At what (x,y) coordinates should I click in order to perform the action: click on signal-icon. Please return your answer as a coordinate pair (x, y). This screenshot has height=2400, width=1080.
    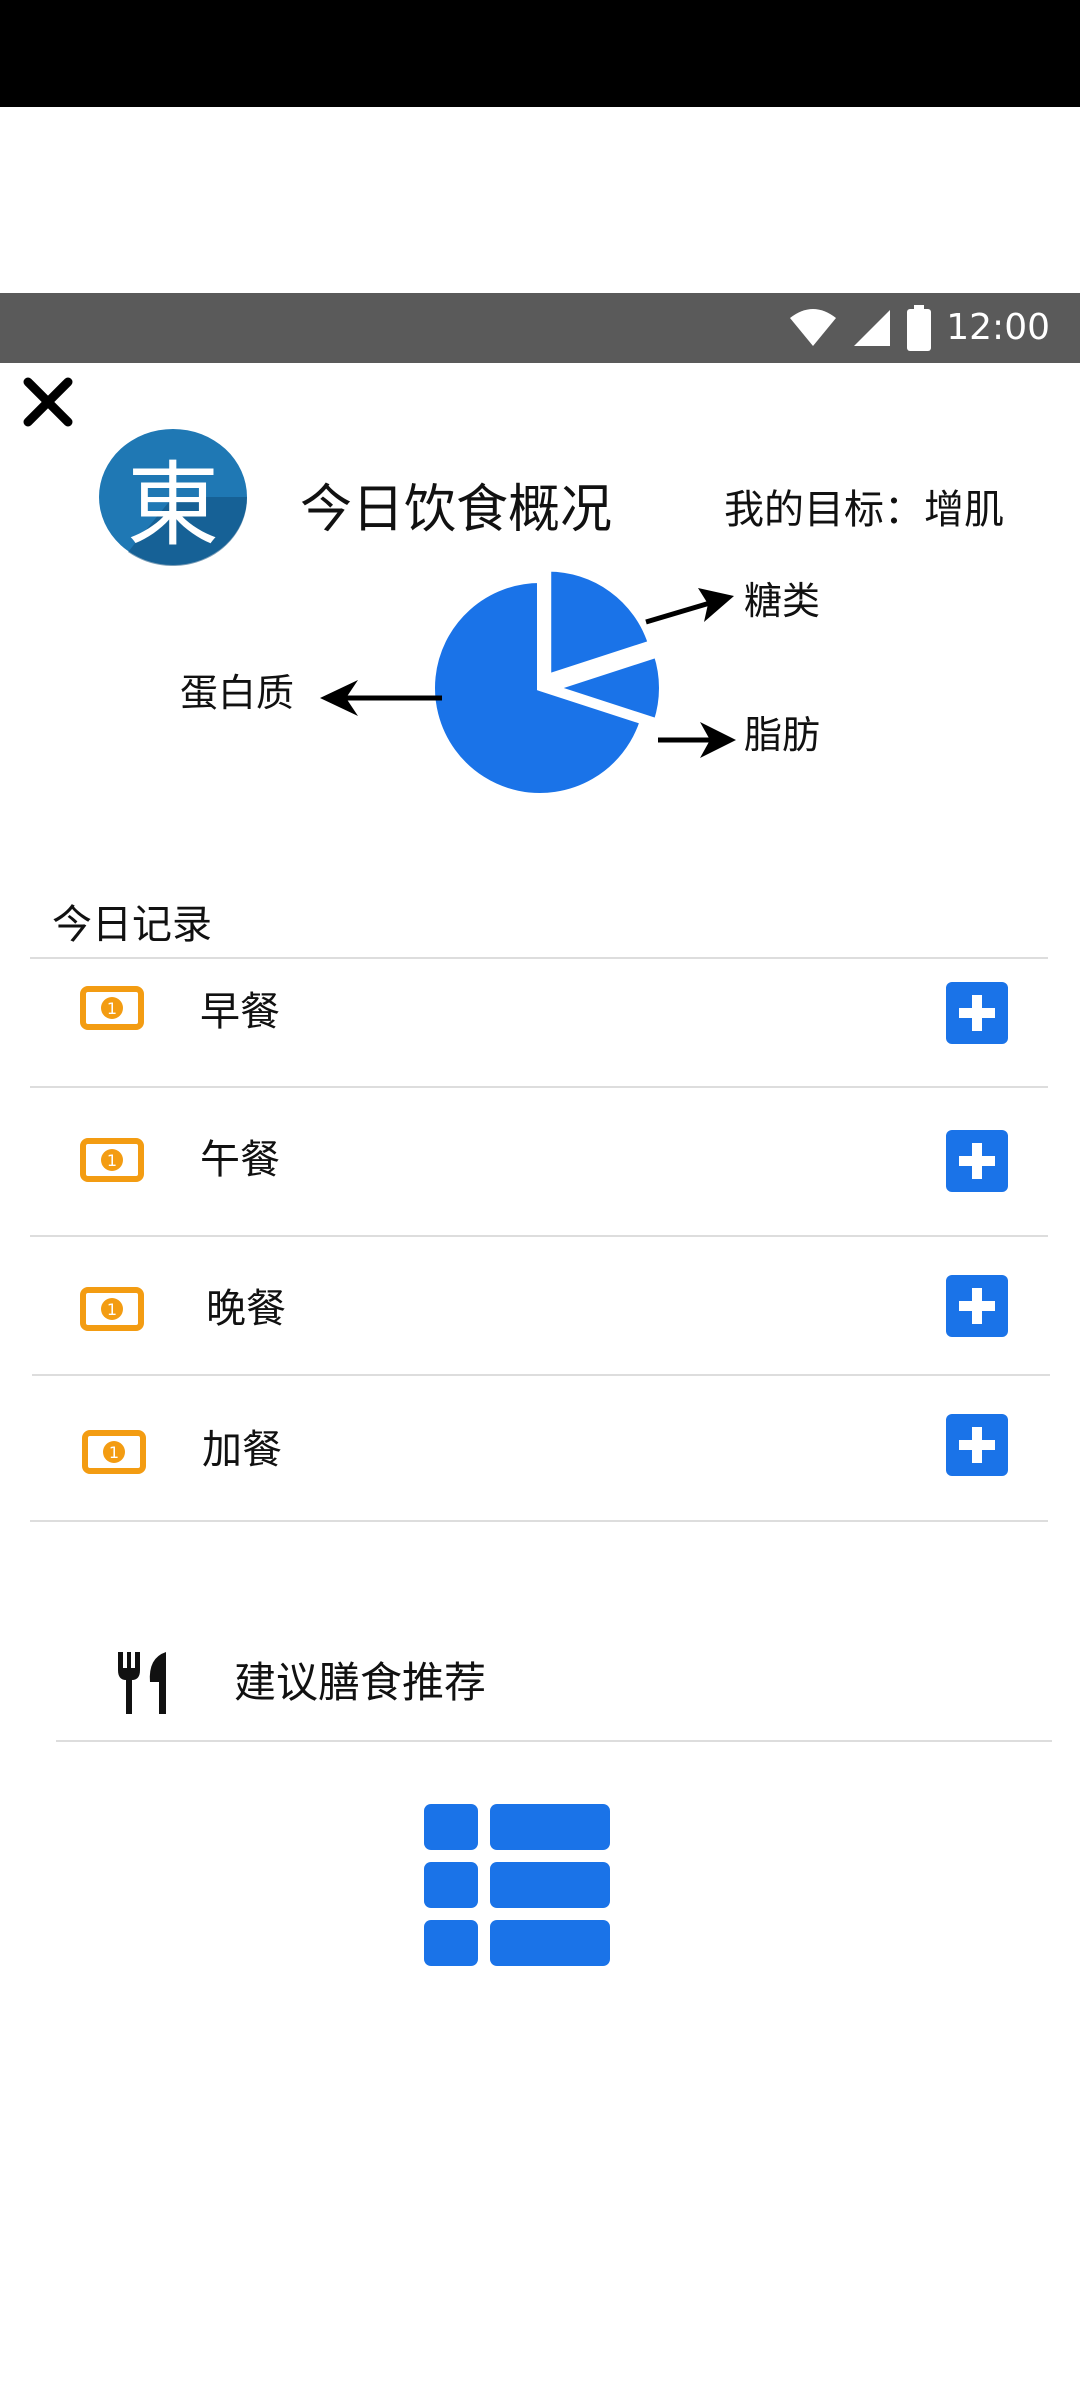
    Looking at the image, I should click on (872, 328).